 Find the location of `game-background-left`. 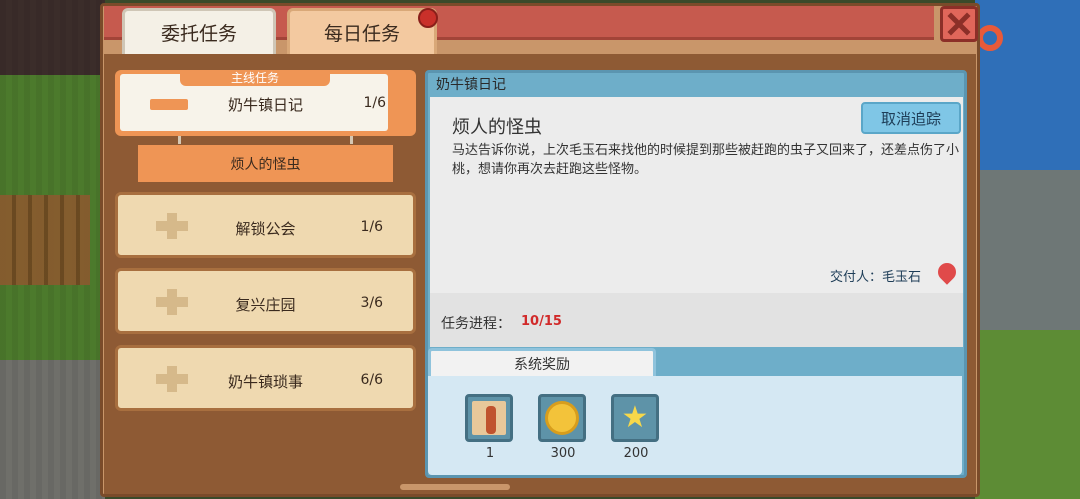

game-background-left is located at coordinates (52, 249).